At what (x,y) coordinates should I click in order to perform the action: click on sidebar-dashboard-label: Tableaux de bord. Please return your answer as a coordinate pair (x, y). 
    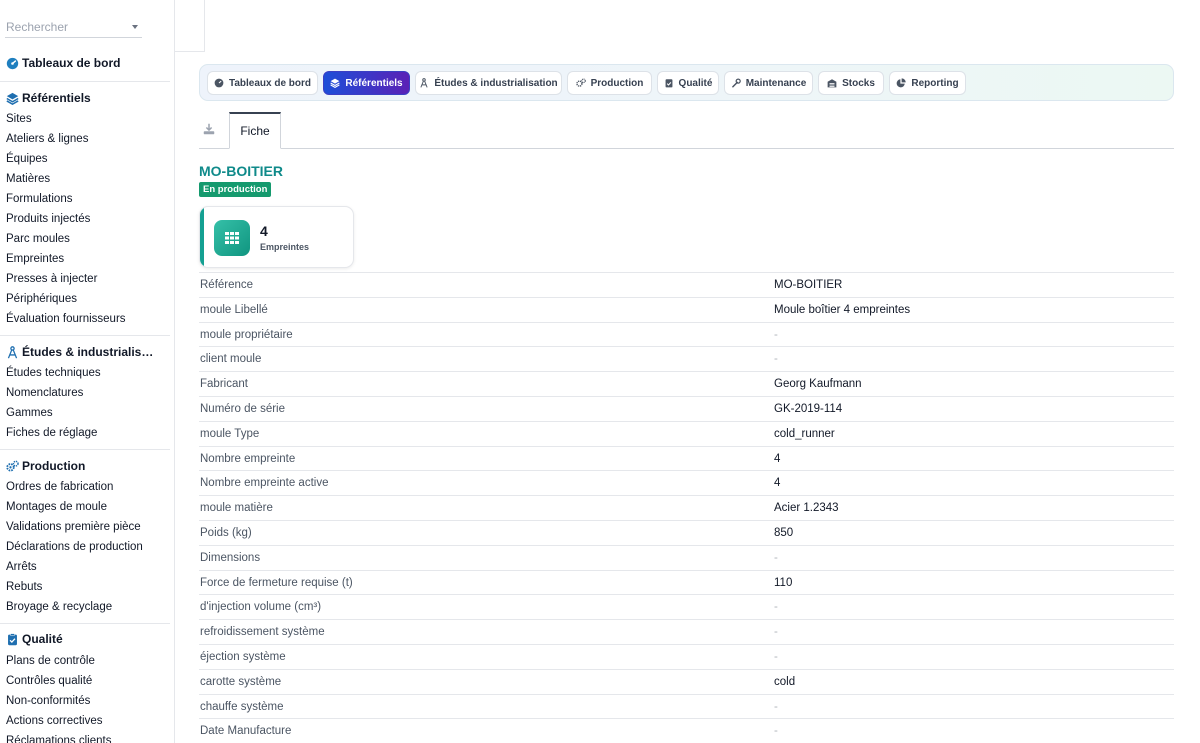
    Looking at the image, I should click on (71, 63).